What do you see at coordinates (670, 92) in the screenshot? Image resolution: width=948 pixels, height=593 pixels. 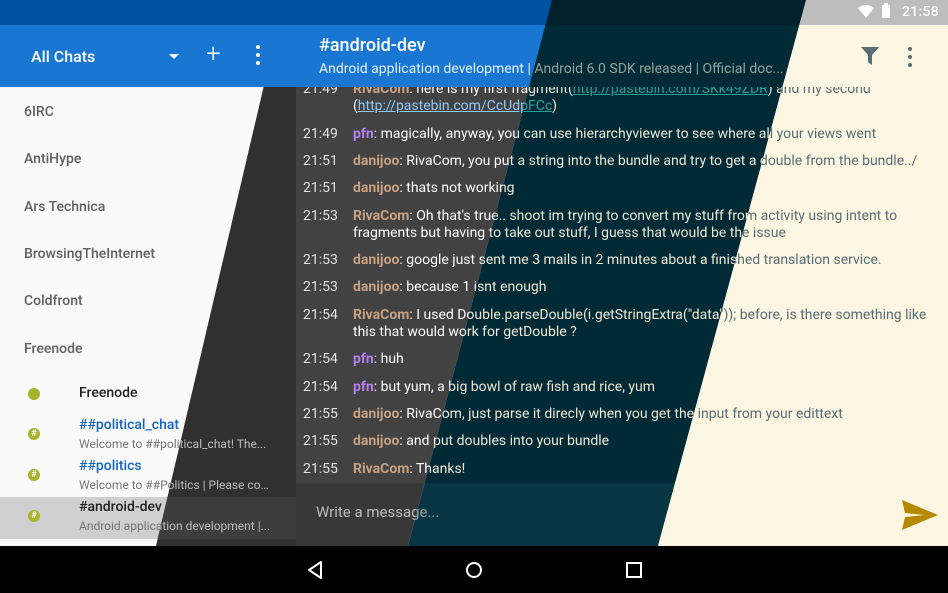 I see `message-link: http://pastebin.com/SKk49ZDR` at bounding box center [670, 92].